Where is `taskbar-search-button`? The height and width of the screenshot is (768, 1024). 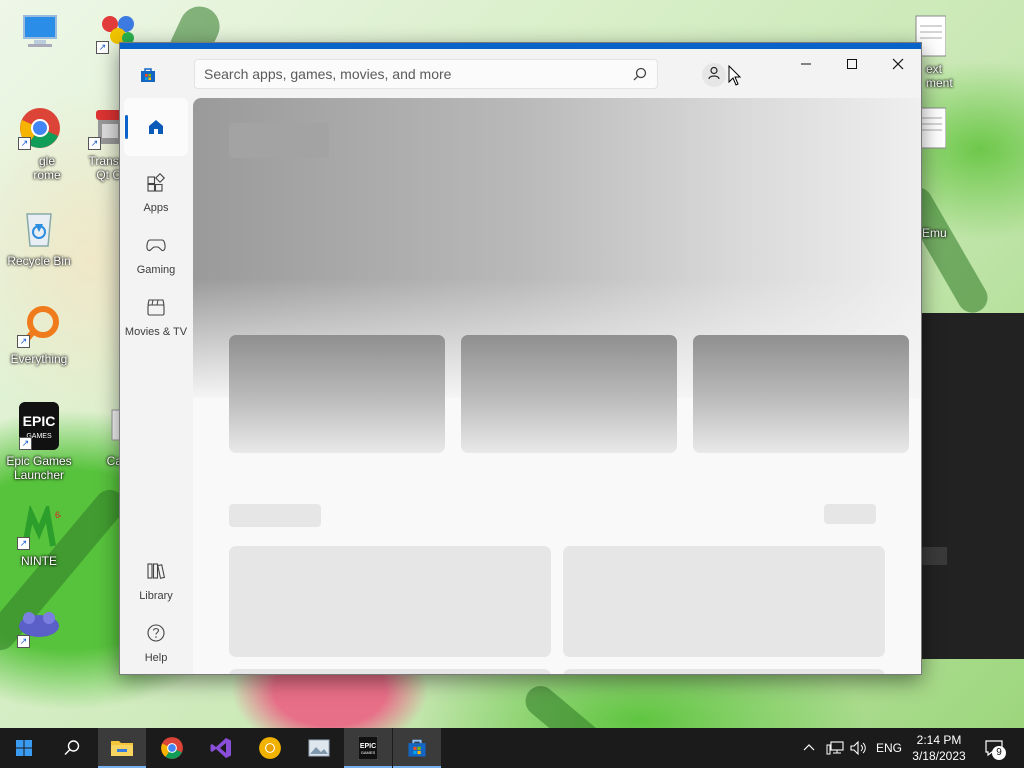
taskbar-search-button is located at coordinates (72, 748).